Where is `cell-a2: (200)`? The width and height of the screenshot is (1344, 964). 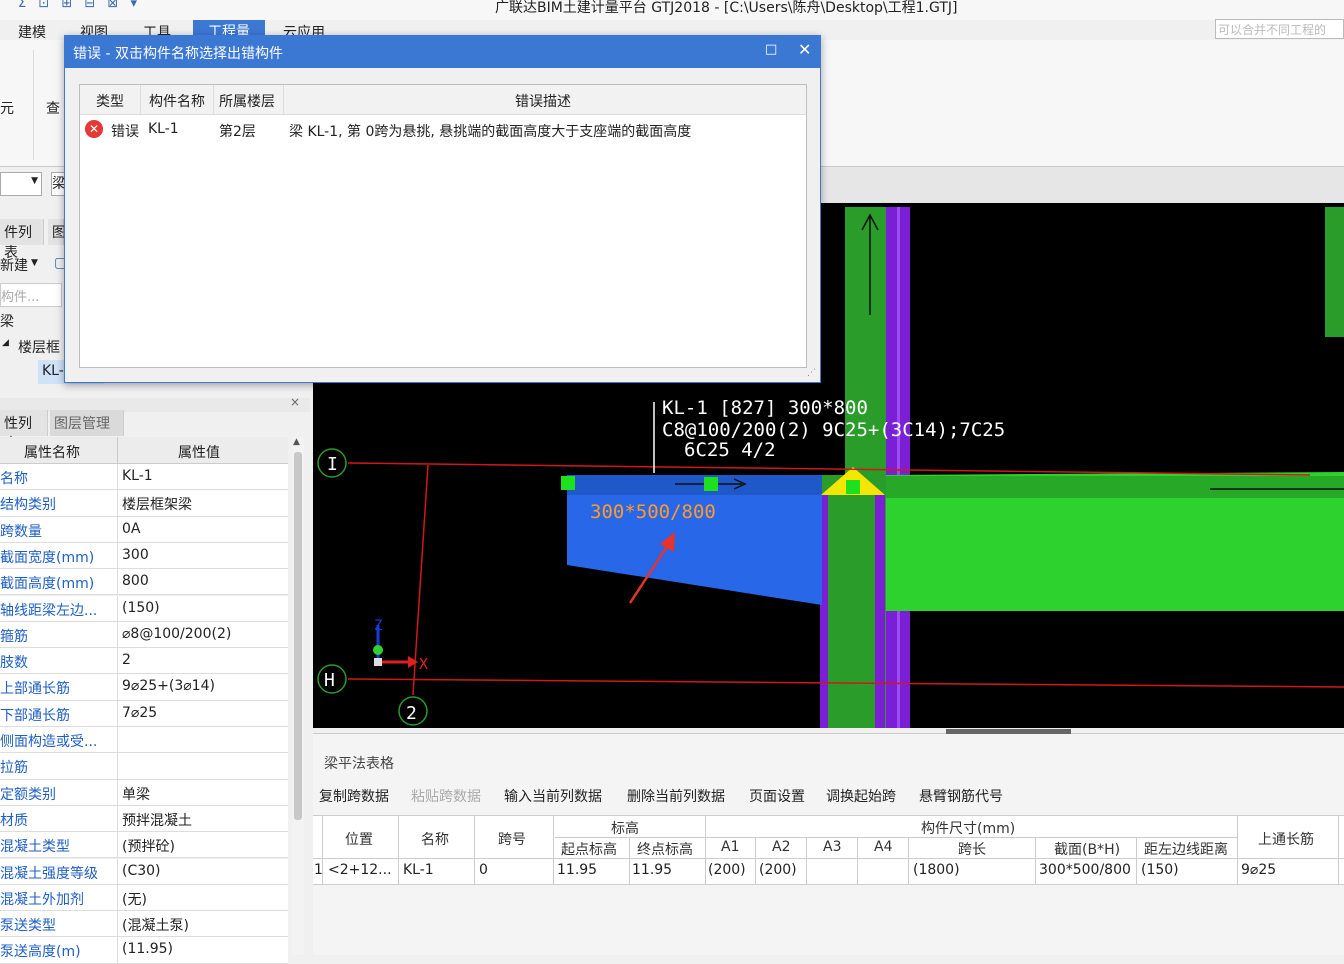
cell-a2: (200) is located at coordinates (778, 870).